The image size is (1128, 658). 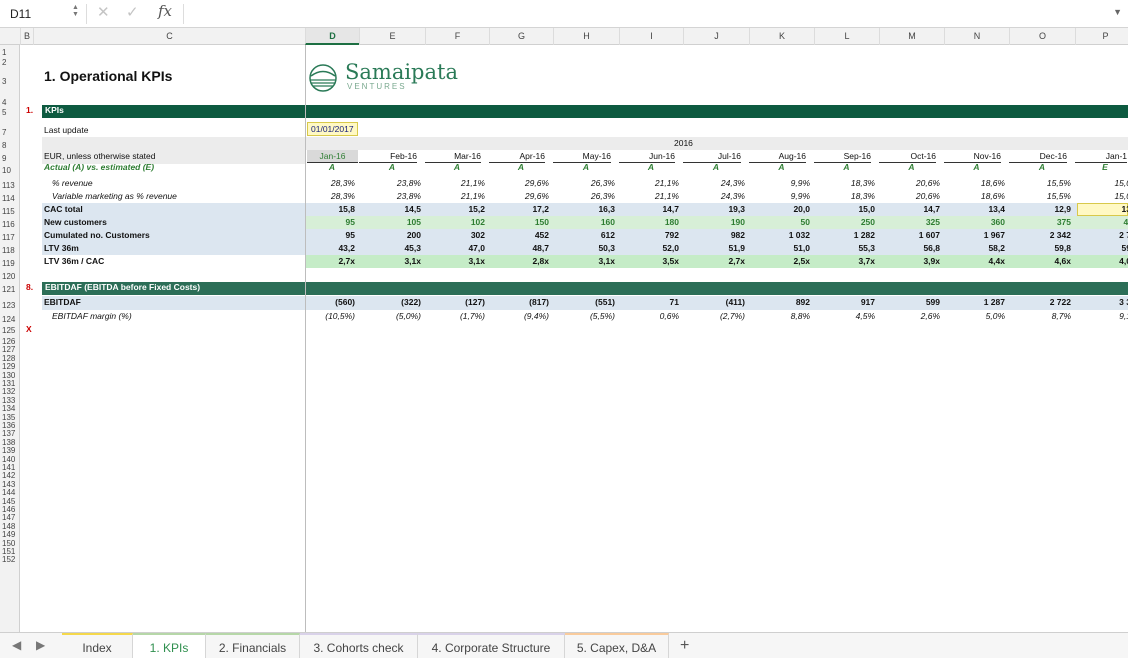 I want to click on kpi-value: 15,5%, so click(x=1040, y=183).